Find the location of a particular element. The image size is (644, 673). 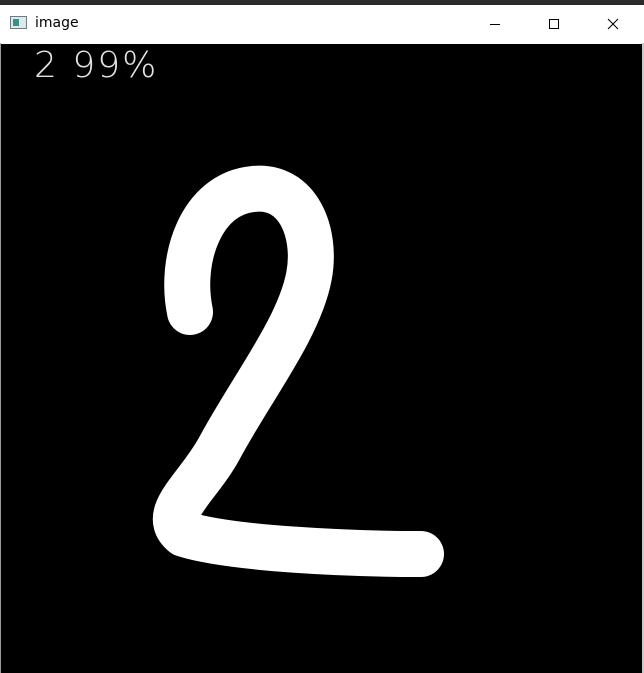

maximize-icon is located at coordinates (554, 24).